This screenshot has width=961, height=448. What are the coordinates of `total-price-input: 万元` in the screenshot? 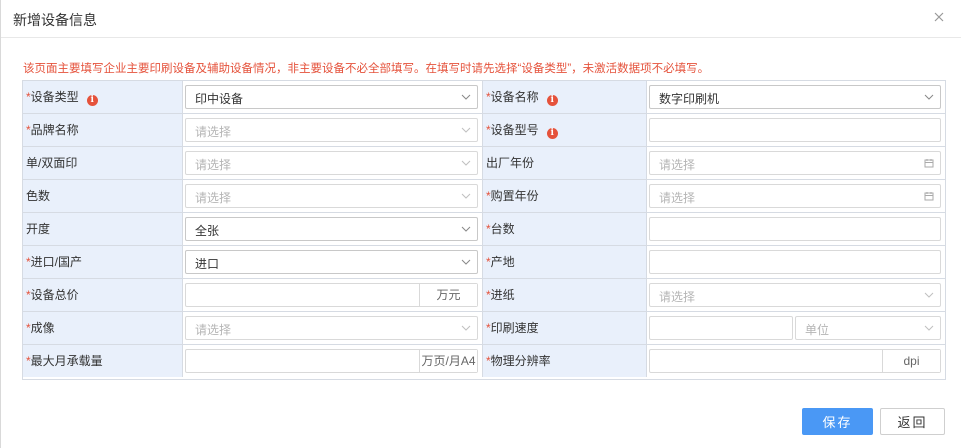 It's located at (331, 295).